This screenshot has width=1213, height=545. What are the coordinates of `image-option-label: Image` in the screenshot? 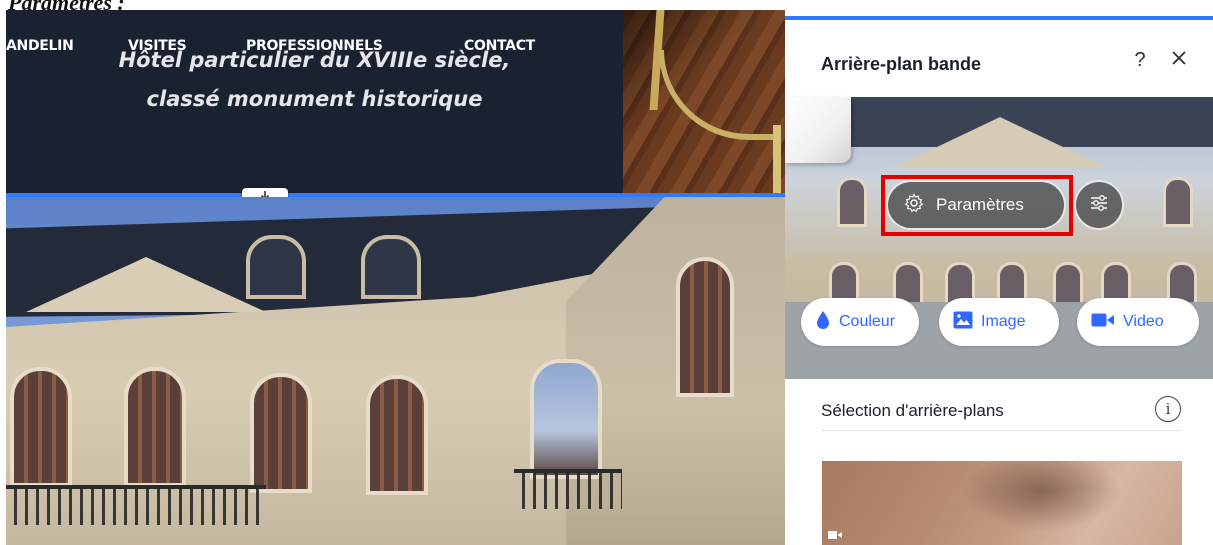 It's located at (1003, 321).